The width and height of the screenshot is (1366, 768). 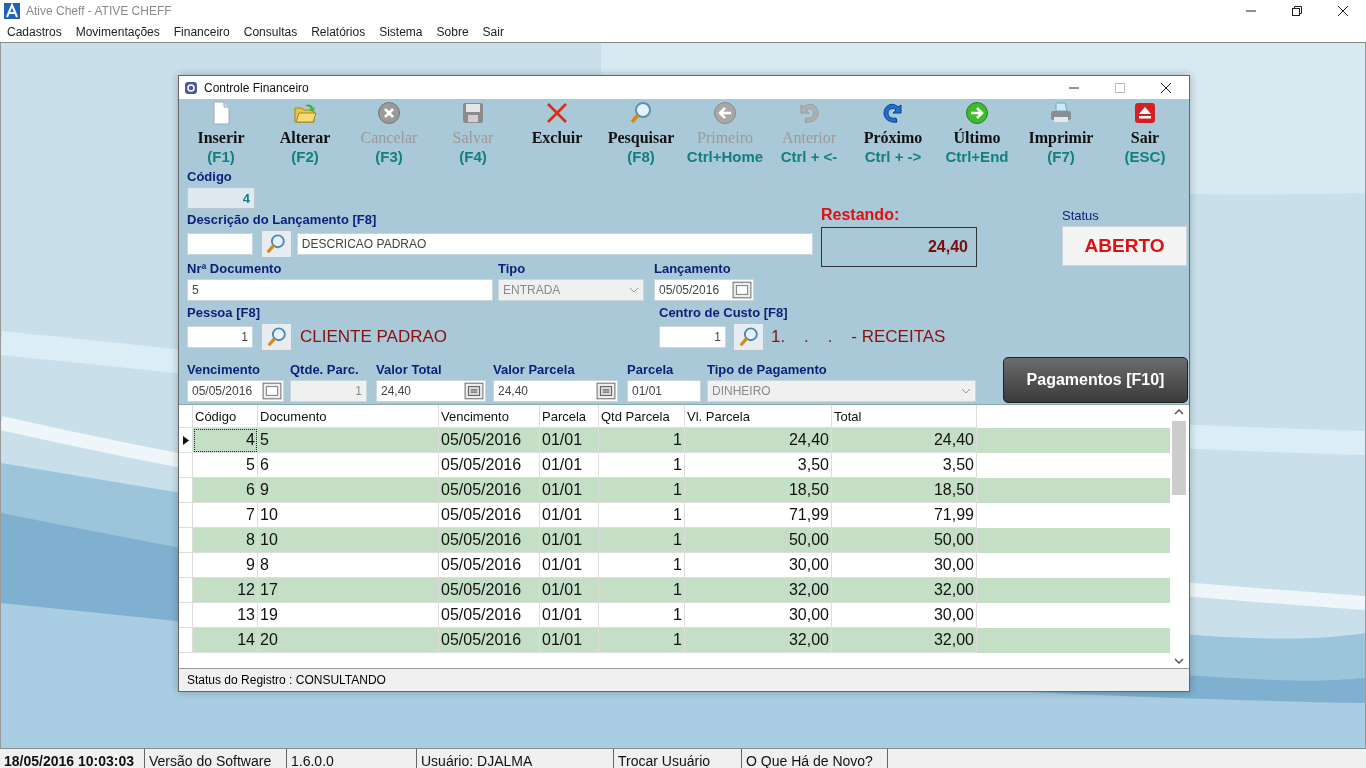 I want to click on toolbar-button: Último Ctrl+End, so click(x=977, y=134).